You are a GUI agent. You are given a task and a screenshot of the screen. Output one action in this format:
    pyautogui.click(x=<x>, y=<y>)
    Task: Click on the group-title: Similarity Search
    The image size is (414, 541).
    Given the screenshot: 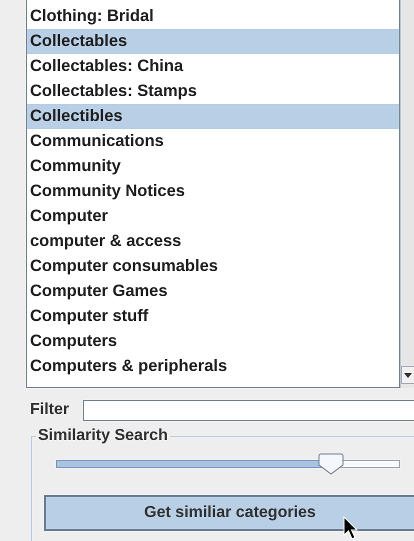 What is the action you would take?
    pyautogui.click(x=103, y=436)
    